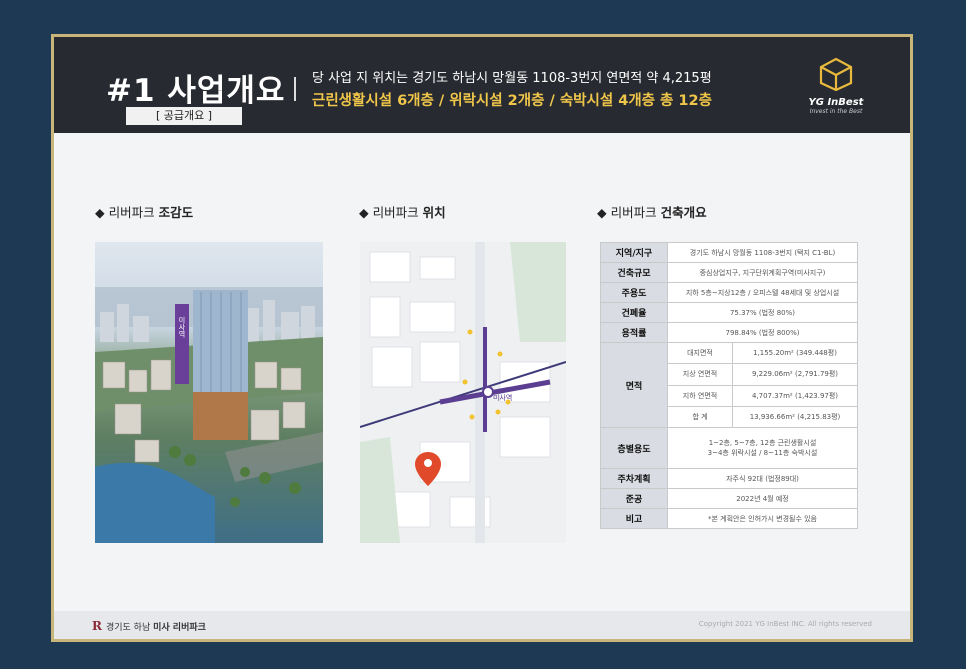 Image resolution: width=966 pixels, height=669 pixels. I want to click on row-key: 건축규모, so click(634, 272).